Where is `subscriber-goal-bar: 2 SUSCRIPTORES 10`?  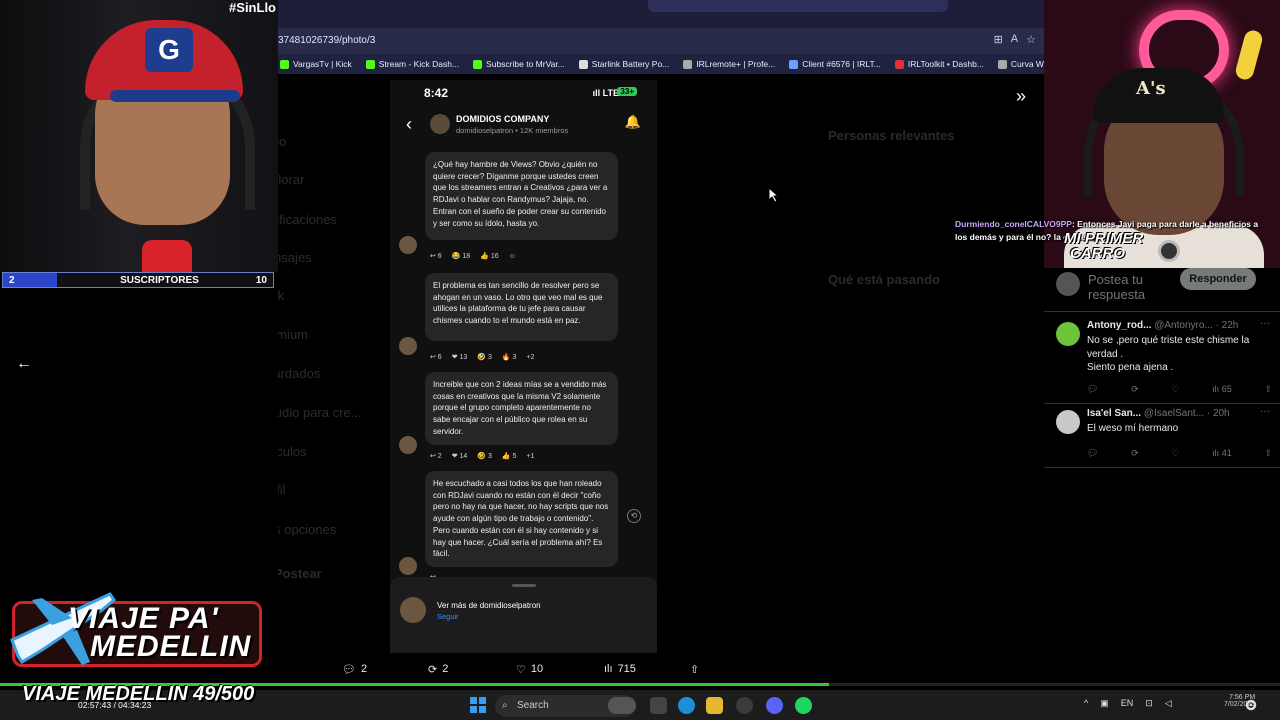 subscriber-goal-bar: 2 SUSCRIPTORES 10 is located at coordinates (138, 280).